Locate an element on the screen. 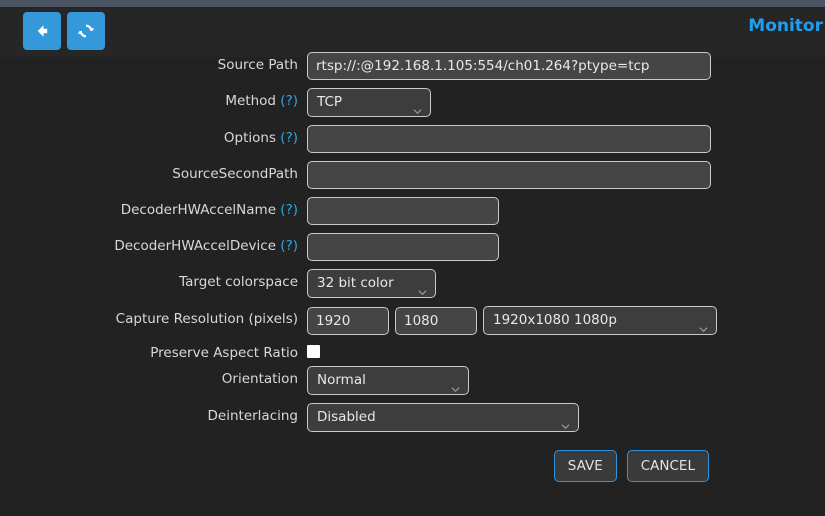  label-preserve-aspect-ratio-text: Preserve Aspect Ratio is located at coordinates (224, 353).